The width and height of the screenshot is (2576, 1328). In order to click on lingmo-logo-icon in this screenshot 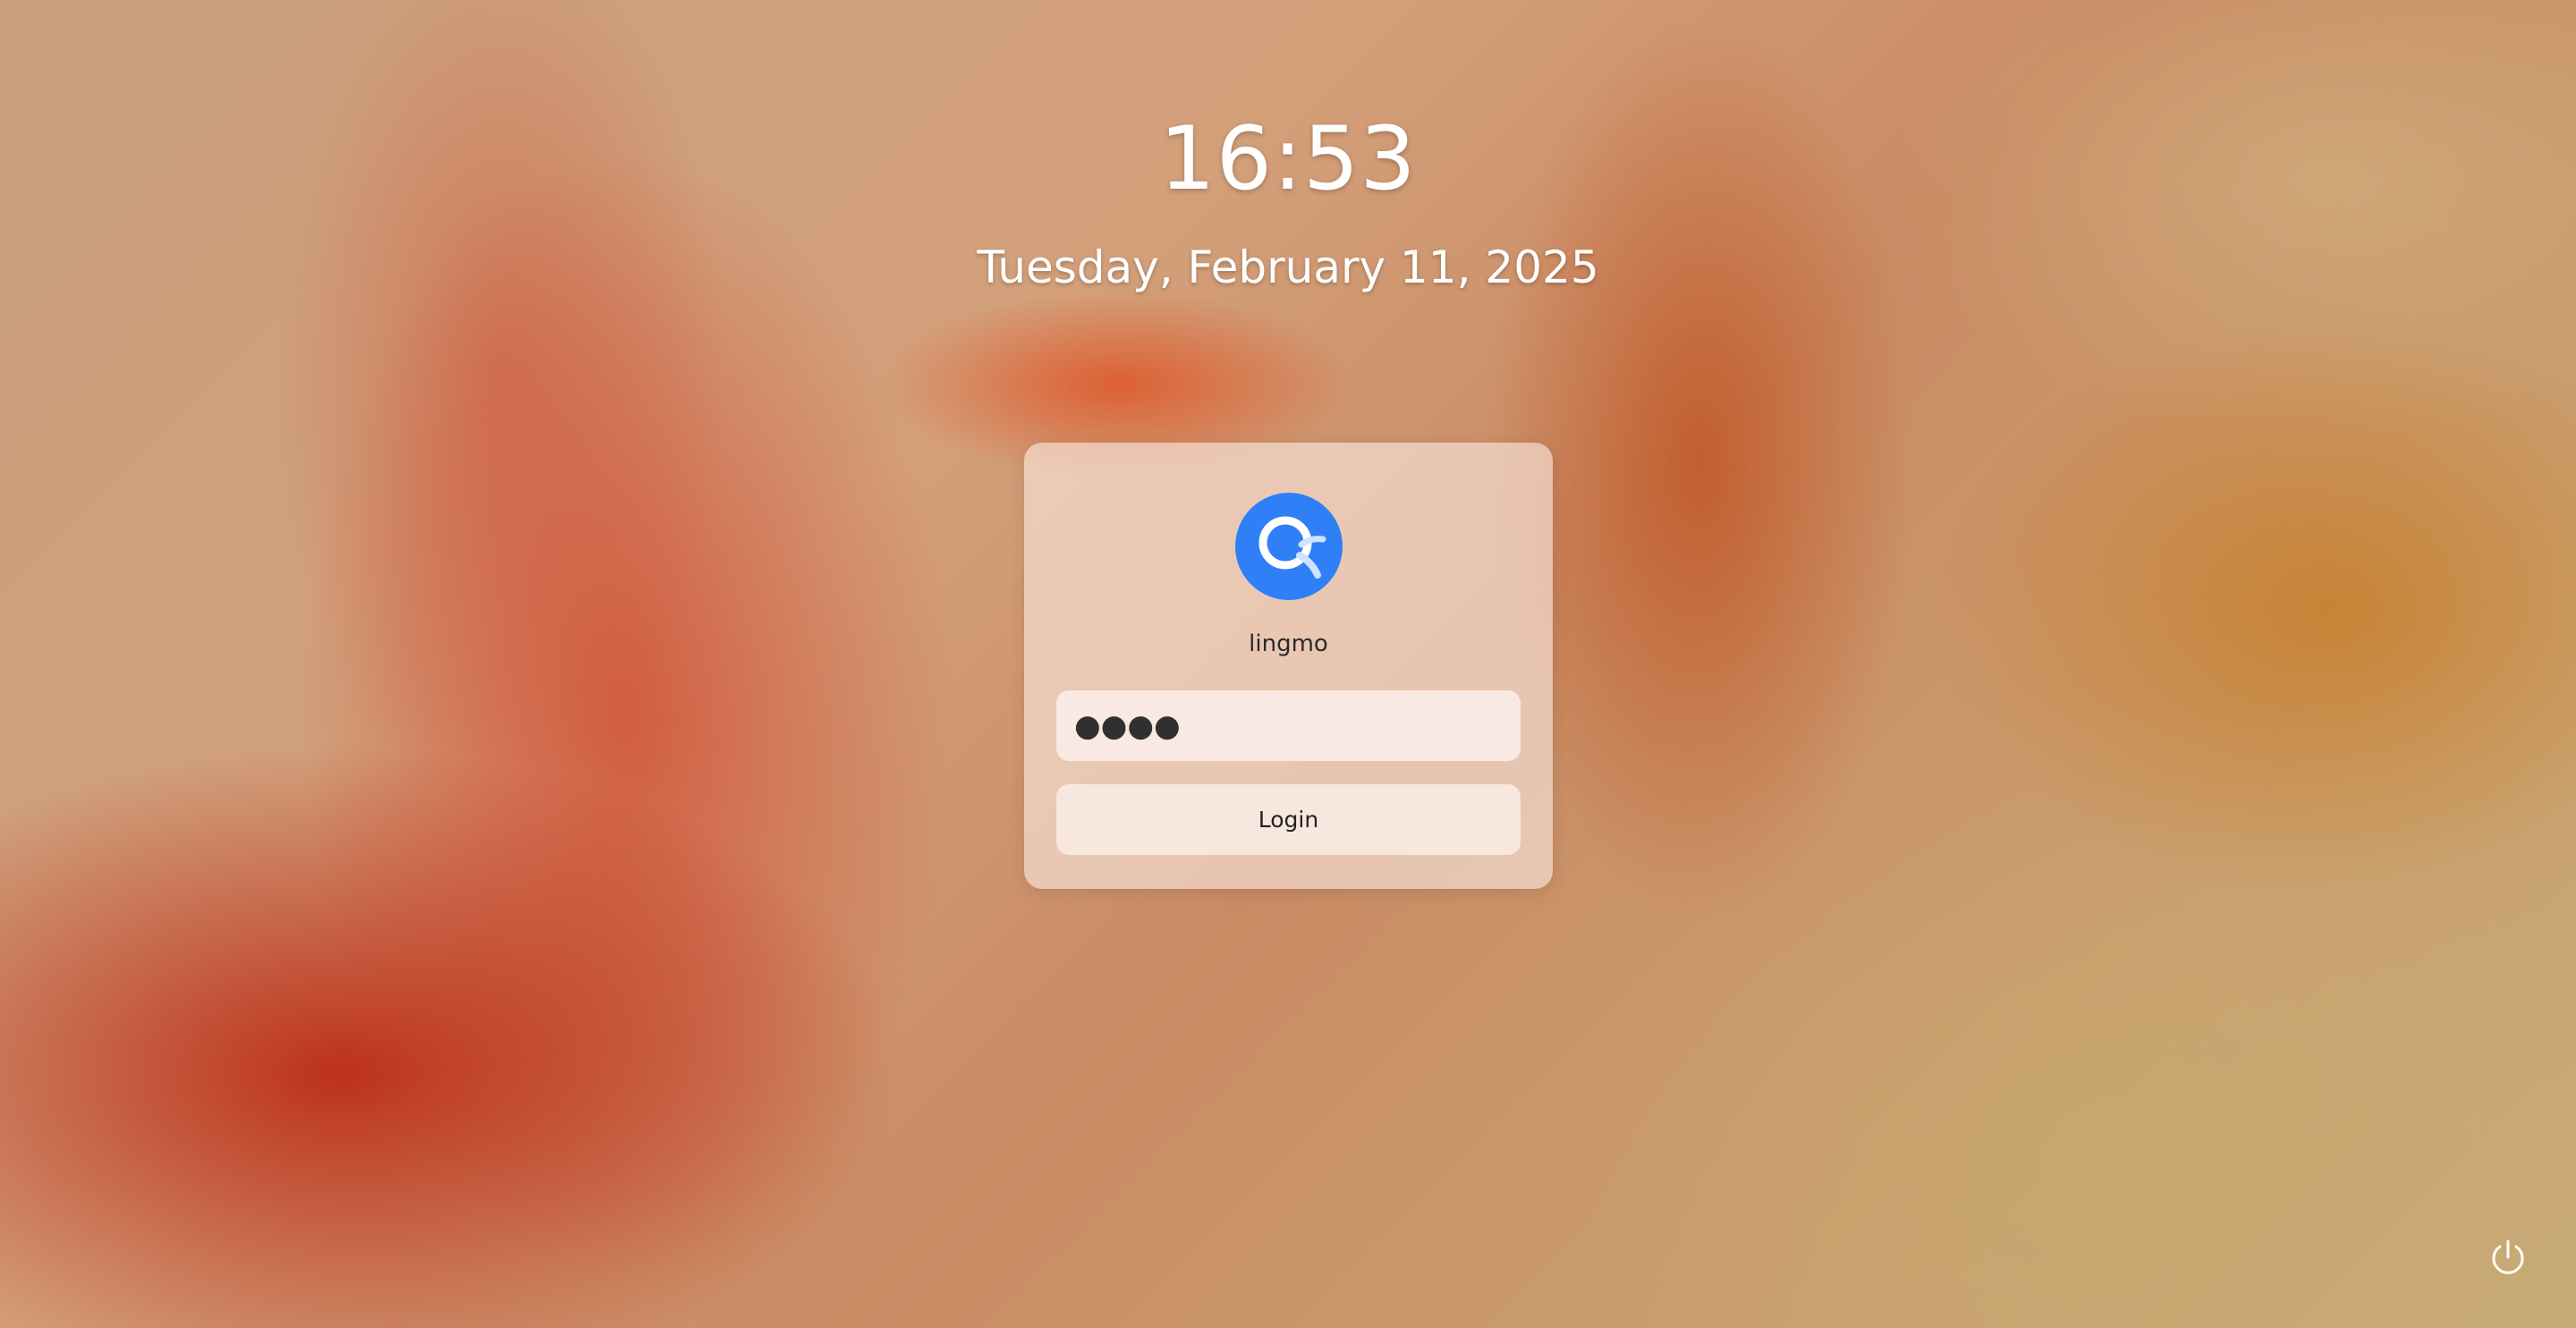, I will do `click(1292, 547)`.